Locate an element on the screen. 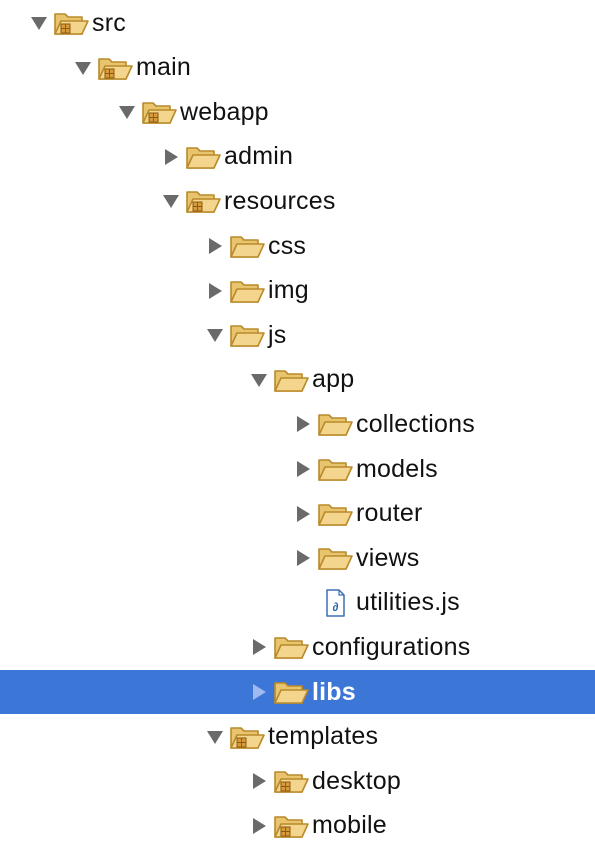 This screenshot has width=595, height=859. tree-item-label: configurations is located at coordinates (391, 646).